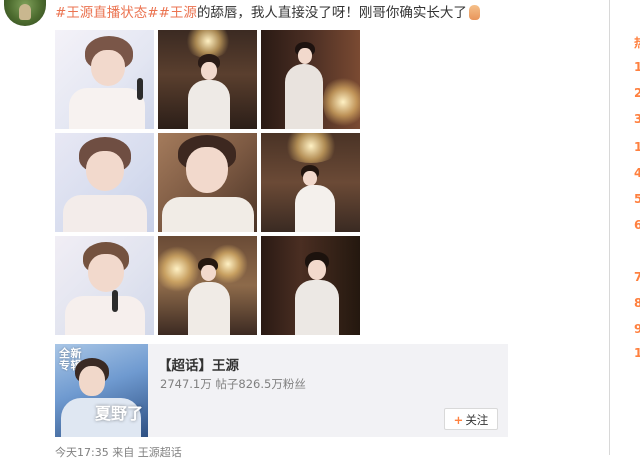 Image resolution: width=640 pixels, height=460 pixels. I want to click on supertopic-cover-image: 全新 专辑 夏野了, so click(101, 390).